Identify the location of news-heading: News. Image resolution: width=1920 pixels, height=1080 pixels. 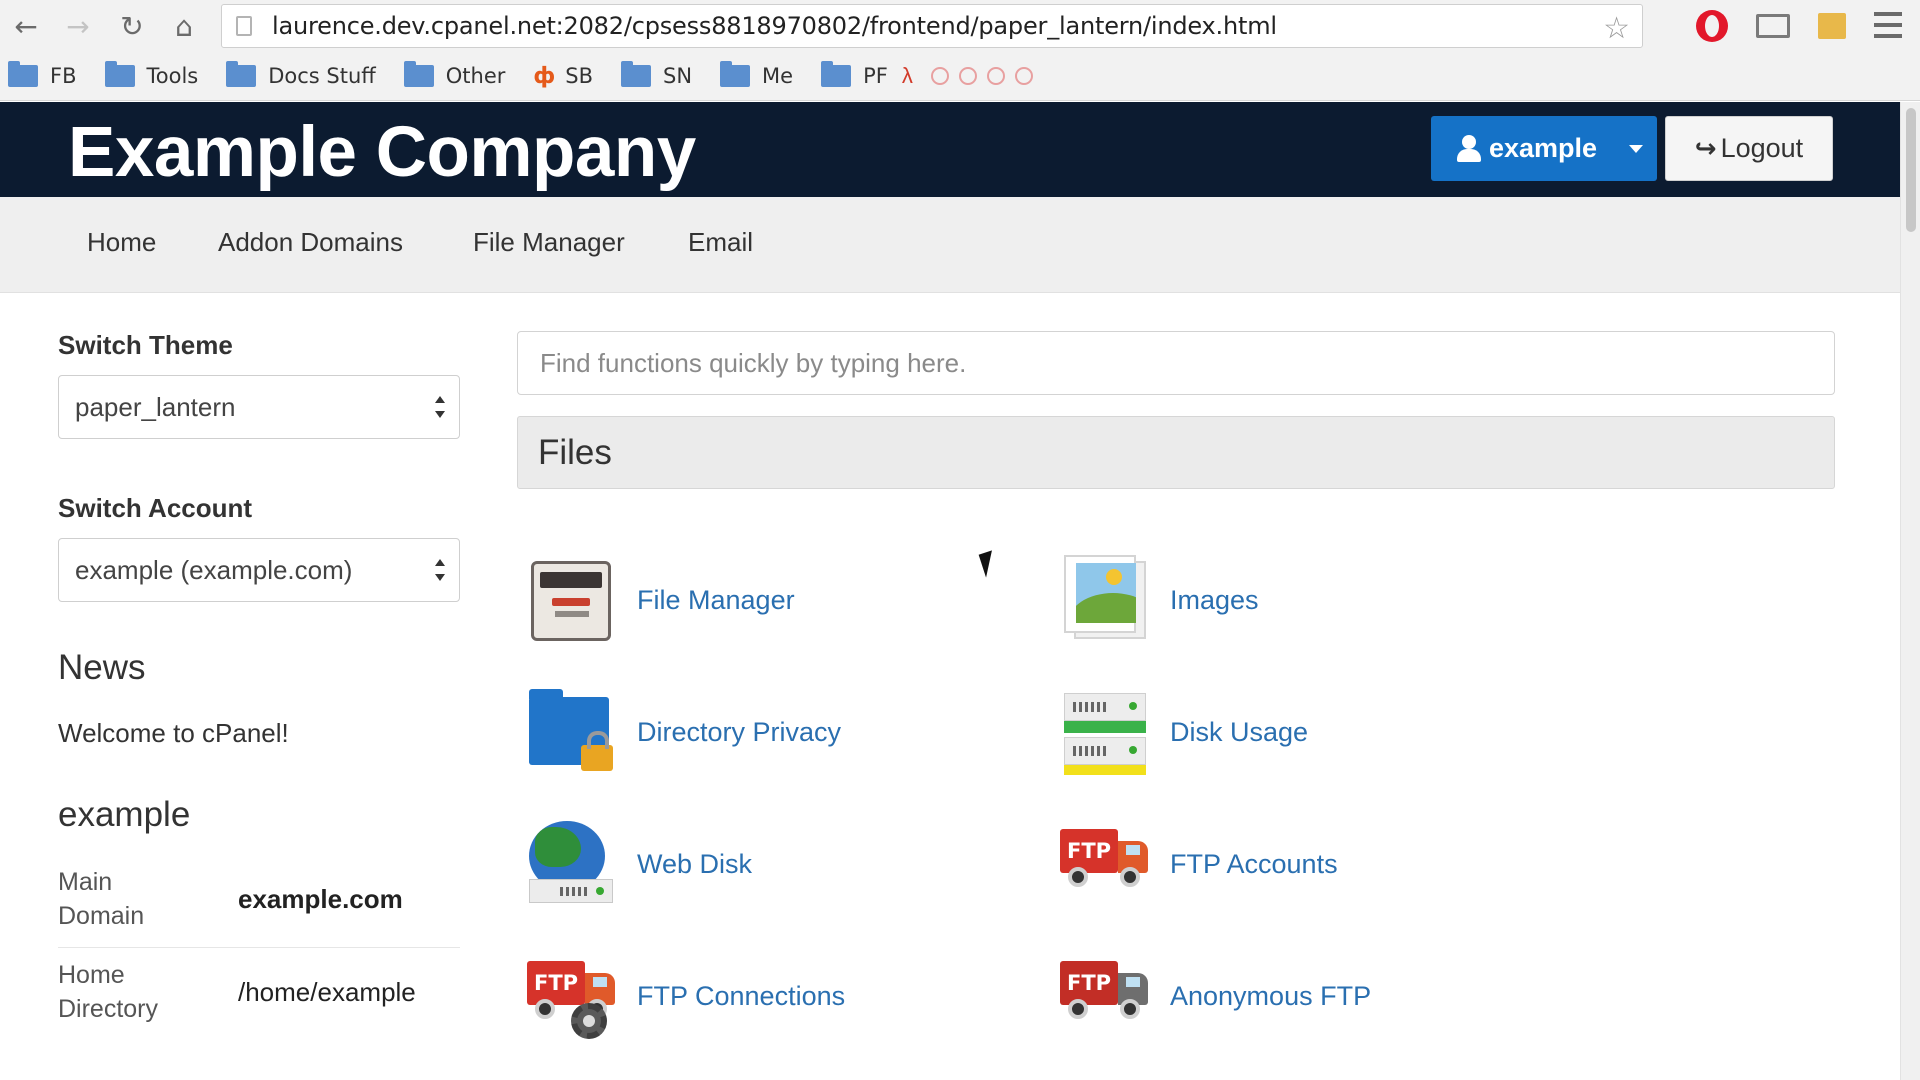
(102, 667).